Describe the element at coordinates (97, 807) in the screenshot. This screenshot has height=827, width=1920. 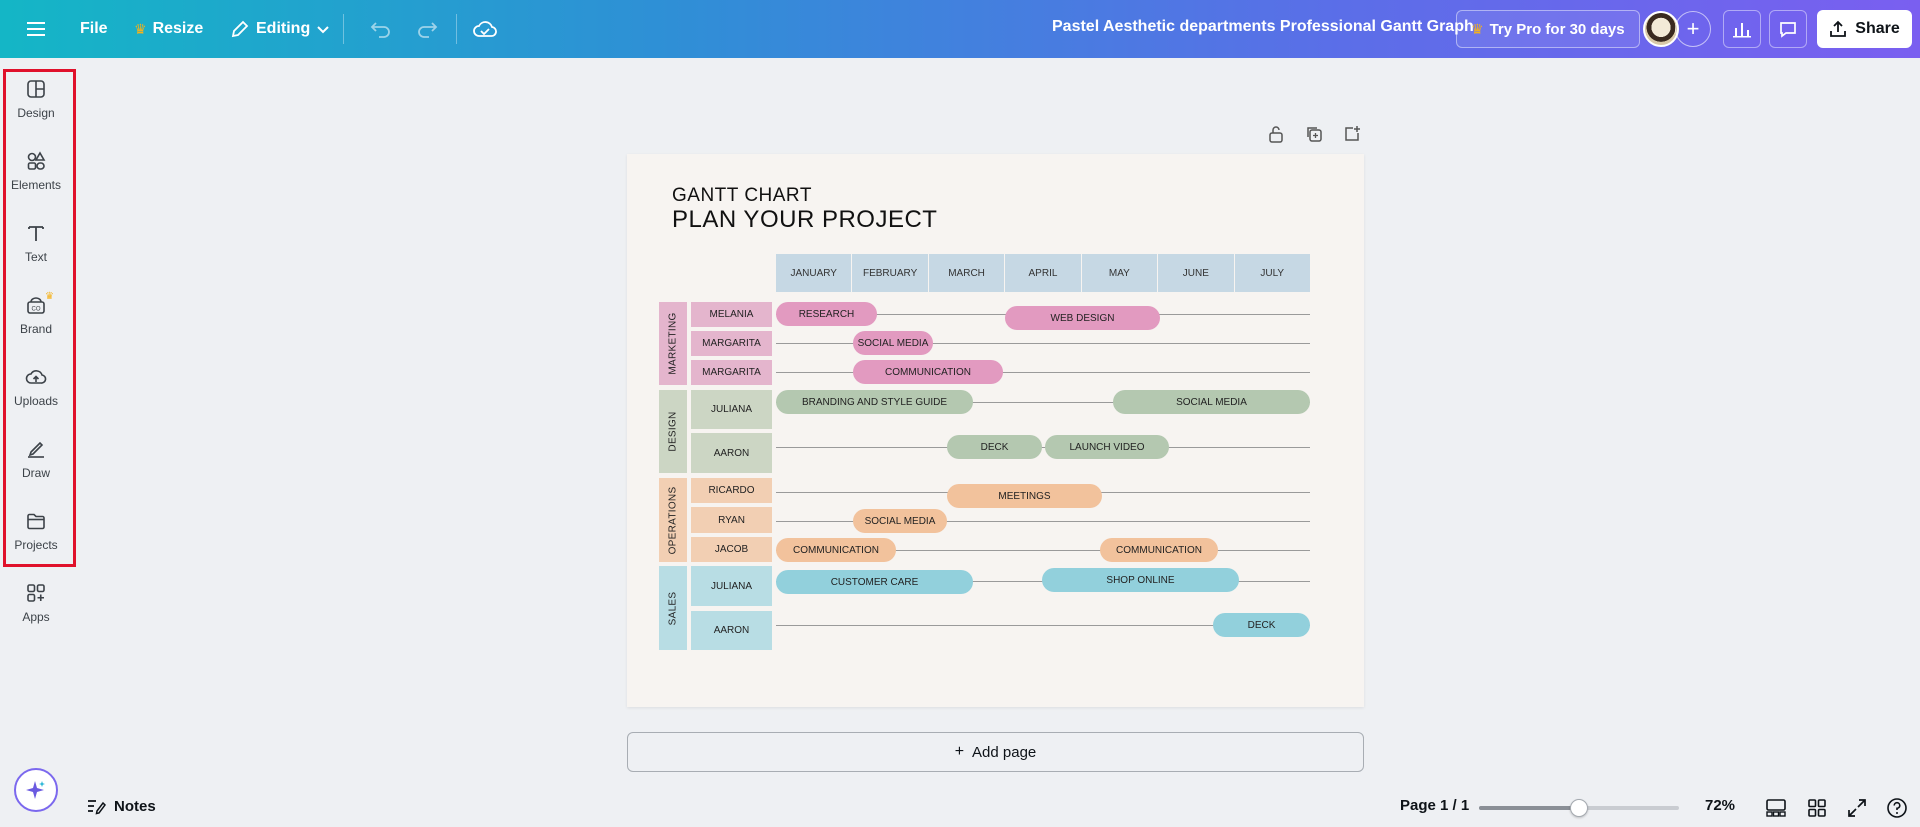
I see `notes-icon` at that location.